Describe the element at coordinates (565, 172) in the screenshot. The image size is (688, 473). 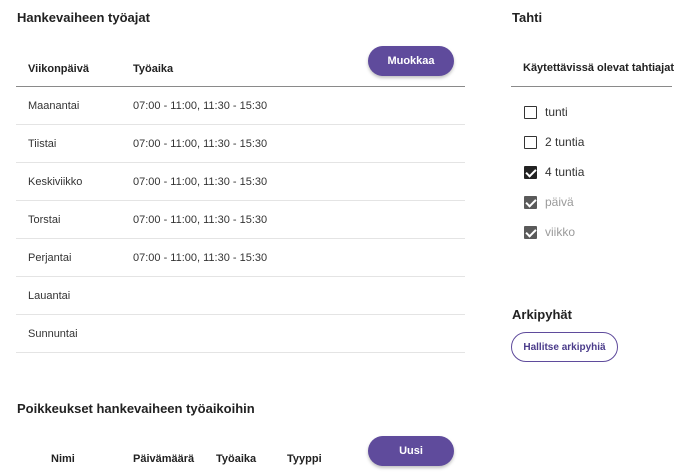
I see `tahti-option-label: 4 tuntia` at that location.